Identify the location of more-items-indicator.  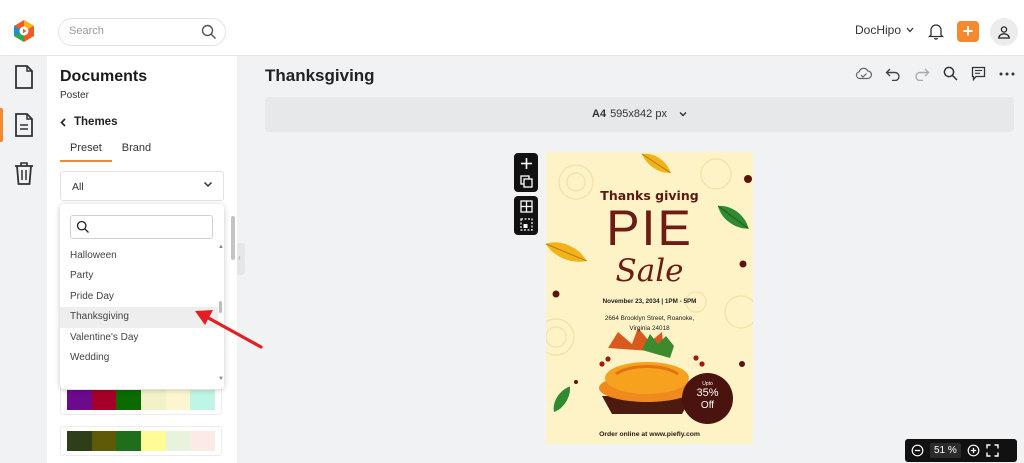
(74, 432).